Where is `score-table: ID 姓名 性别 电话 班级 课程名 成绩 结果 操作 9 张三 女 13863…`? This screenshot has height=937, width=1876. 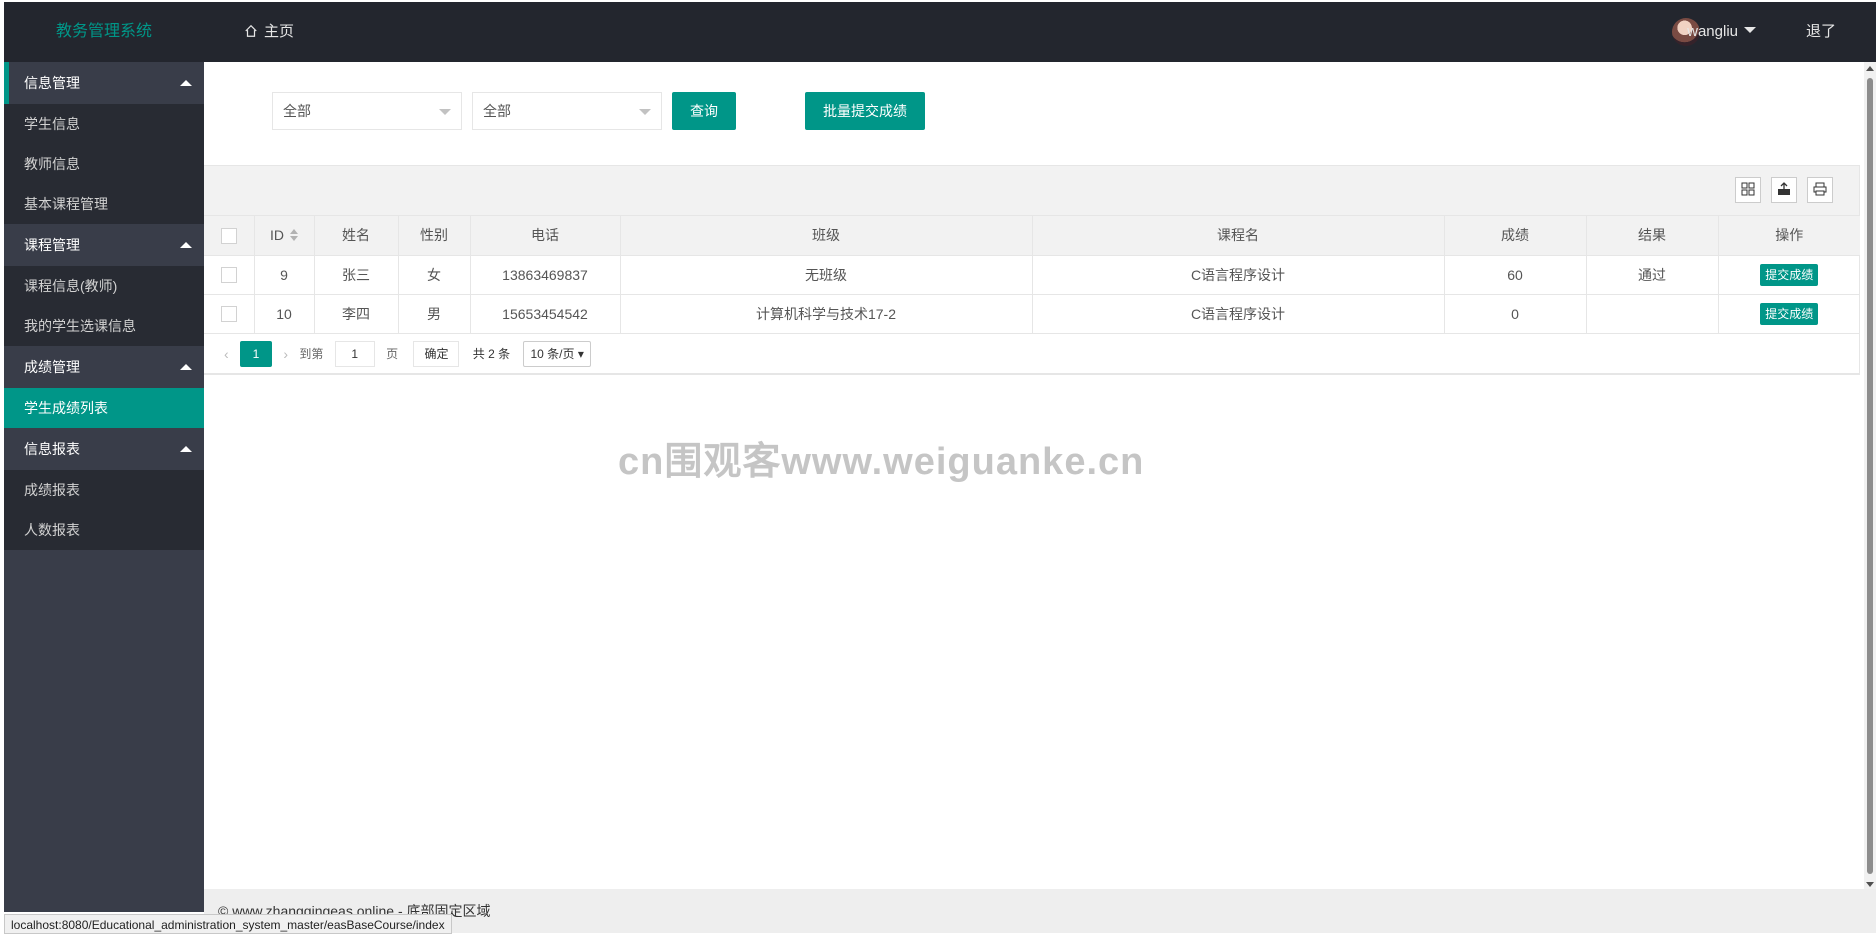 score-table: ID 姓名 性别 电话 班级 课程名 成绩 结果 操作 9 张三 女 13863… is located at coordinates (1032, 275).